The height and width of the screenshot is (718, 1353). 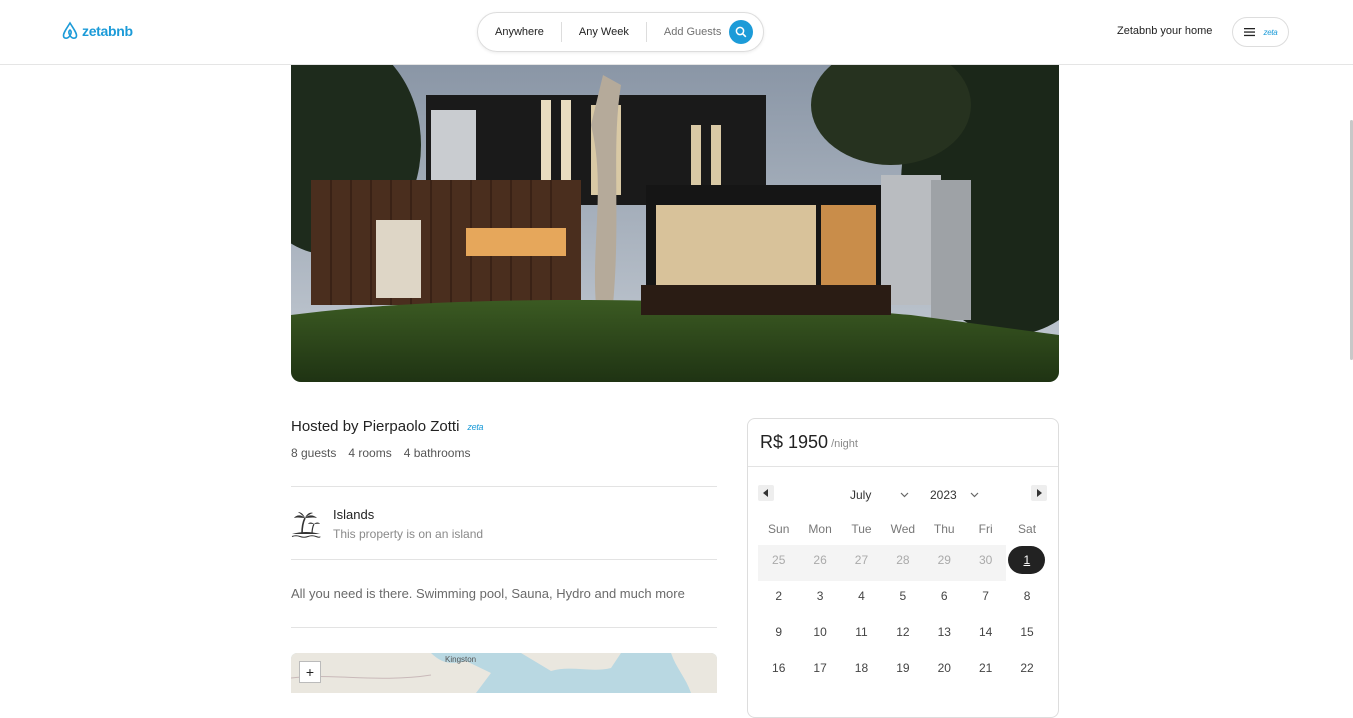 I want to click on weekday-label: Sun, so click(x=779, y=529).